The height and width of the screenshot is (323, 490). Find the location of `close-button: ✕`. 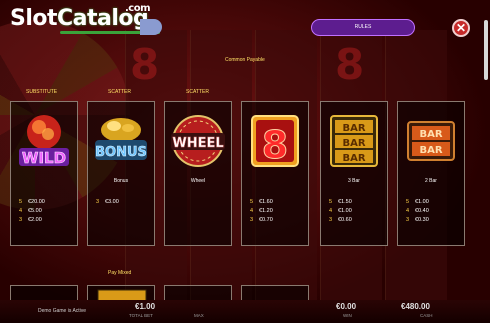

close-button: ✕ is located at coordinates (461, 28).